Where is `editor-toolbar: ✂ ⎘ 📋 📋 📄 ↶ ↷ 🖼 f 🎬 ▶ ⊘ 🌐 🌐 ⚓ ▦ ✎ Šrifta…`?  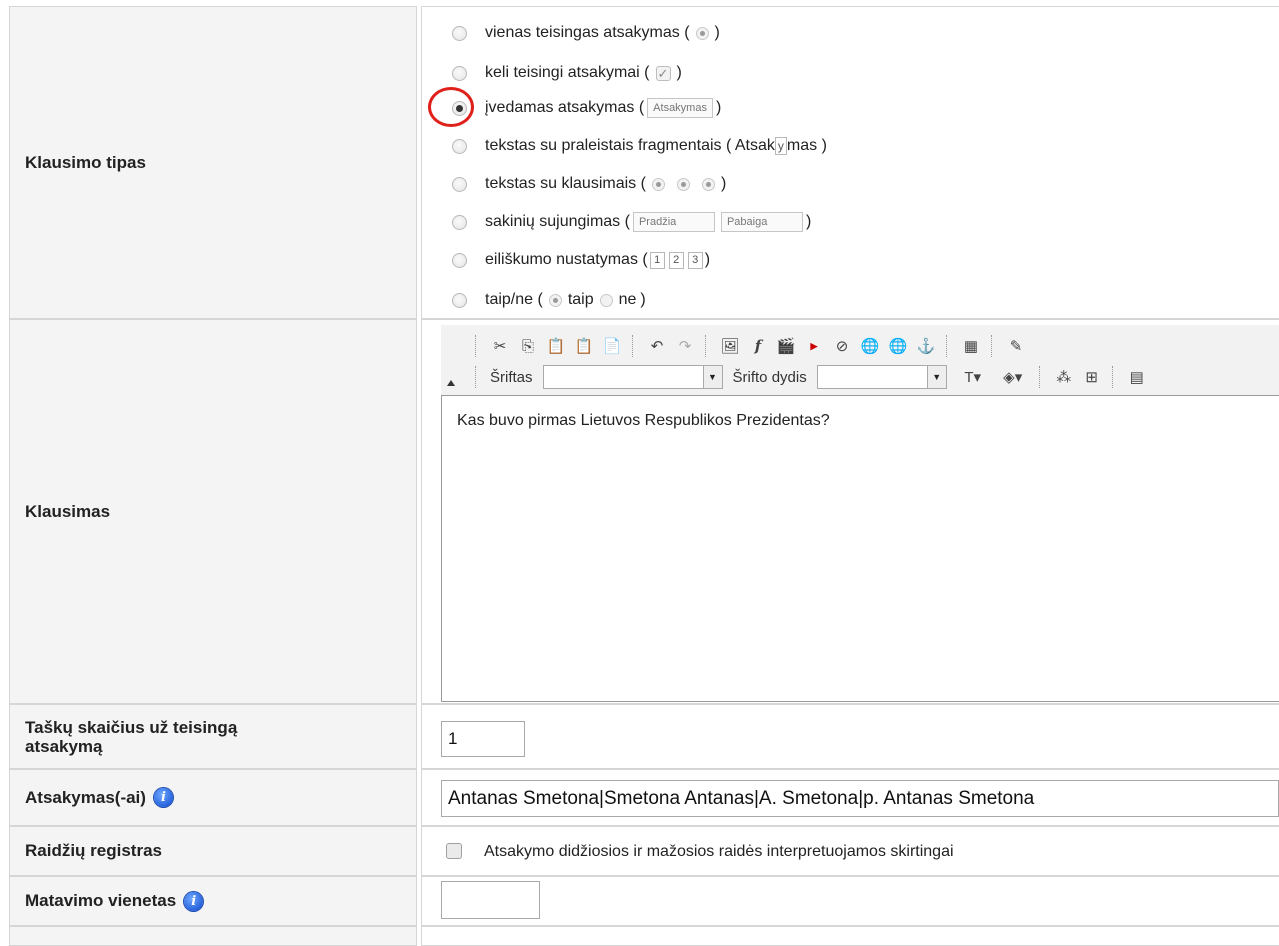
editor-toolbar: ✂ ⎘ 📋 📋 📄 ↶ ↷ 🖼 f 🎬 ▶ ⊘ 🌐 🌐 ⚓ ▦ ✎ Šrifta… is located at coordinates (860, 360).